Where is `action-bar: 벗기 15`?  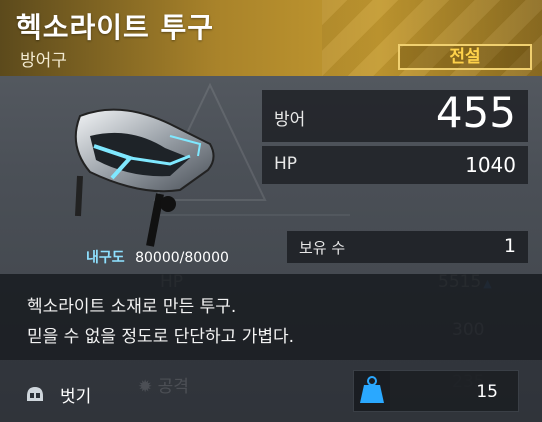 action-bar: 벗기 15 is located at coordinates (271, 391).